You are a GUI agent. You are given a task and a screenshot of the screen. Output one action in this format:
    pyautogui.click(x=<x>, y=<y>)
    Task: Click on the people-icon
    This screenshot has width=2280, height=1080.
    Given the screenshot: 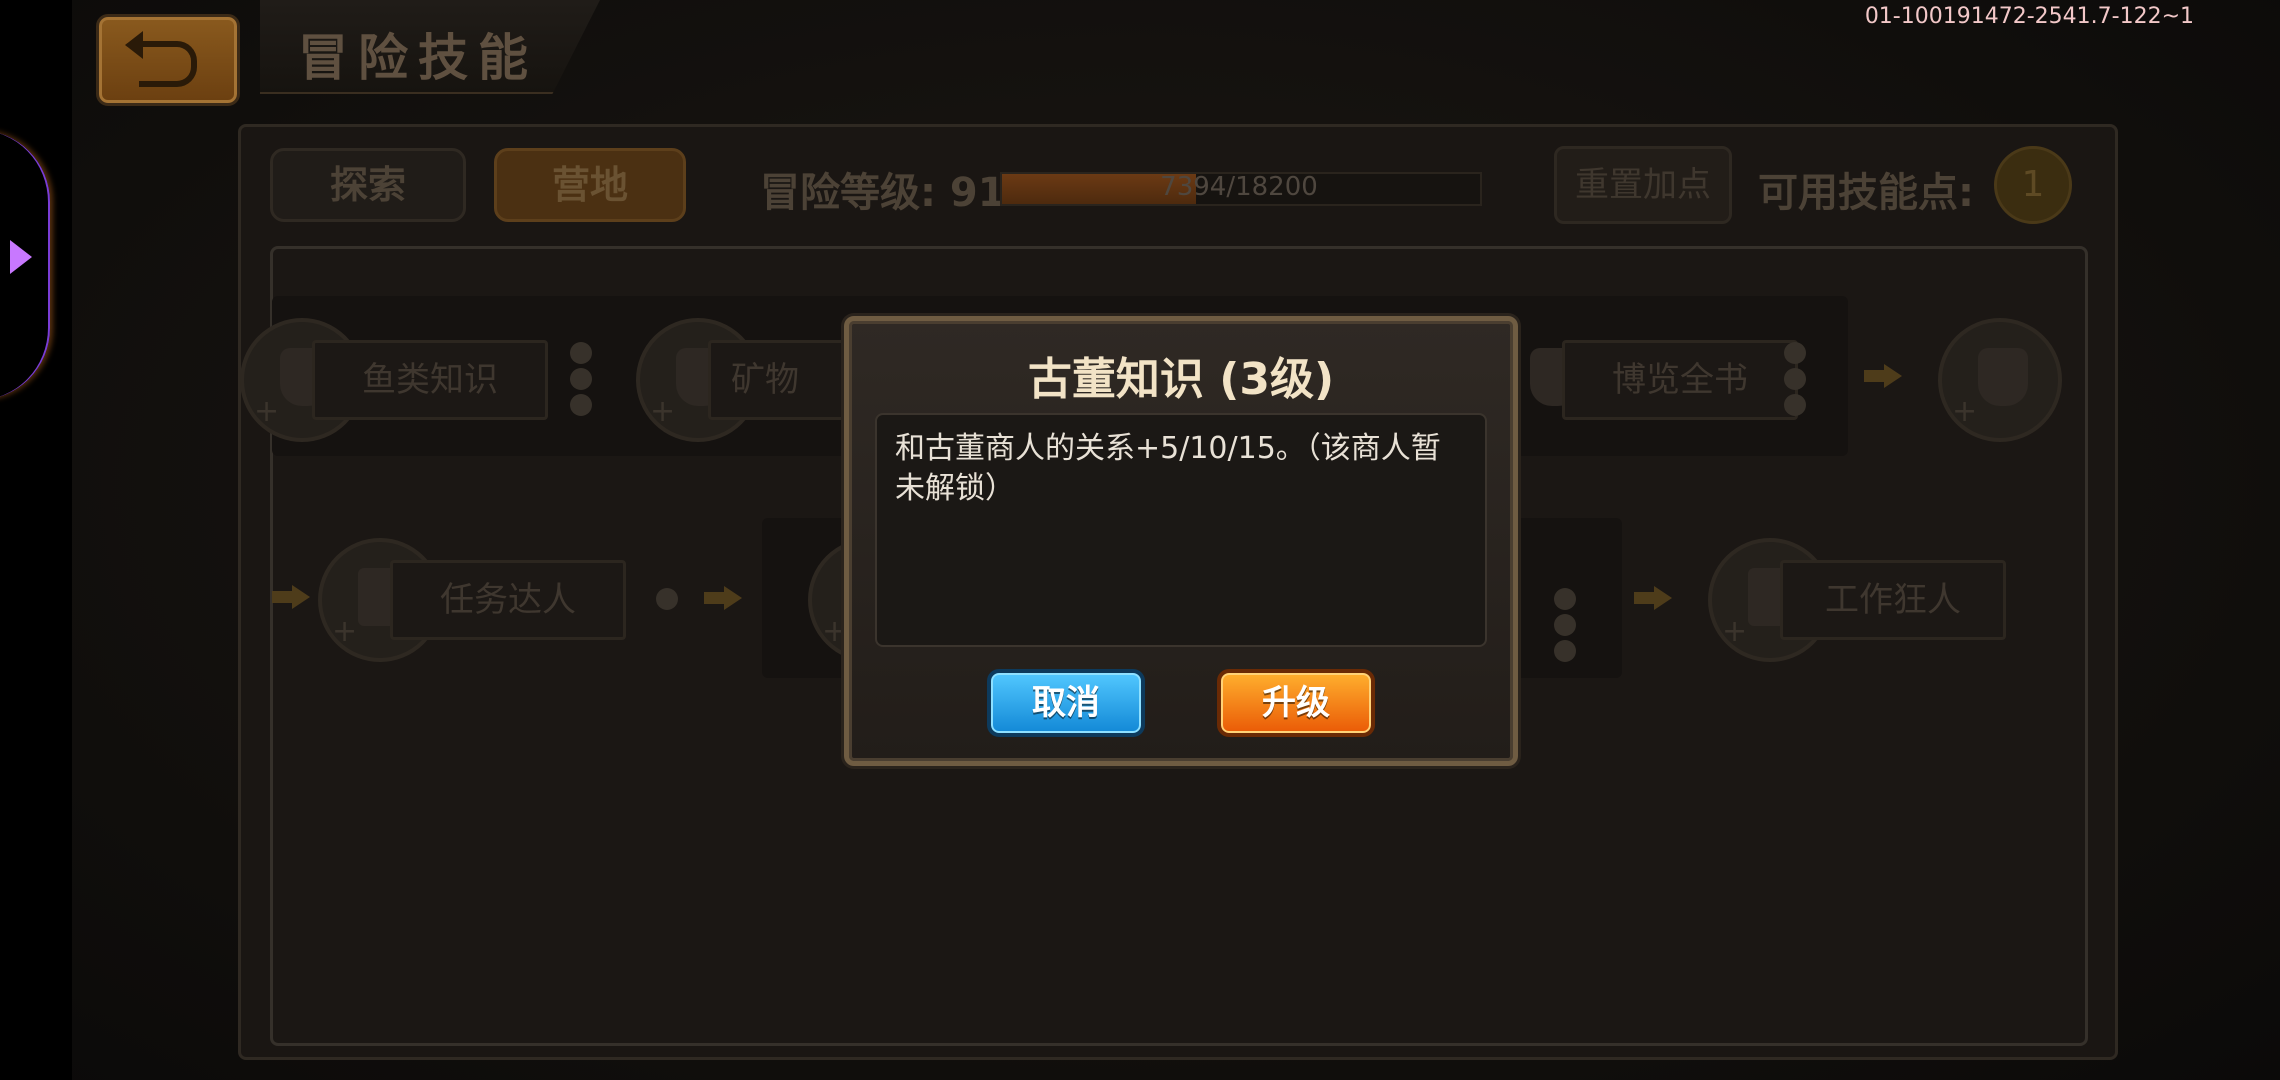 What is the action you would take?
    pyautogui.click(x=2003, y=377)
    